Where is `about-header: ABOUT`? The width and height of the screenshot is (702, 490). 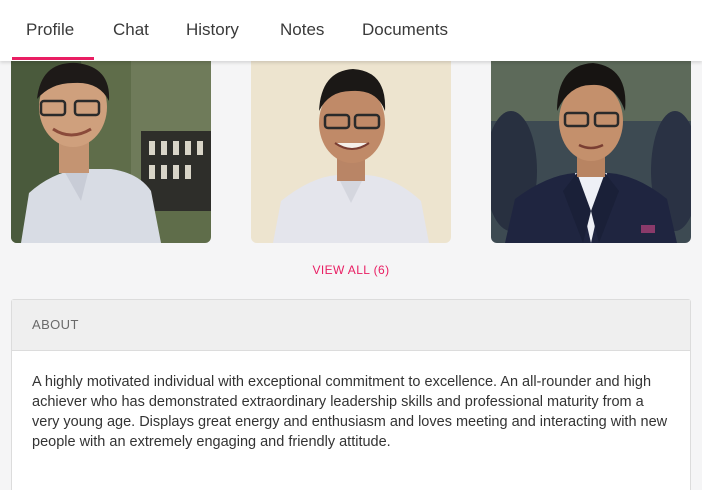
about-header: ABOUT is located at coordinates (351, 325).